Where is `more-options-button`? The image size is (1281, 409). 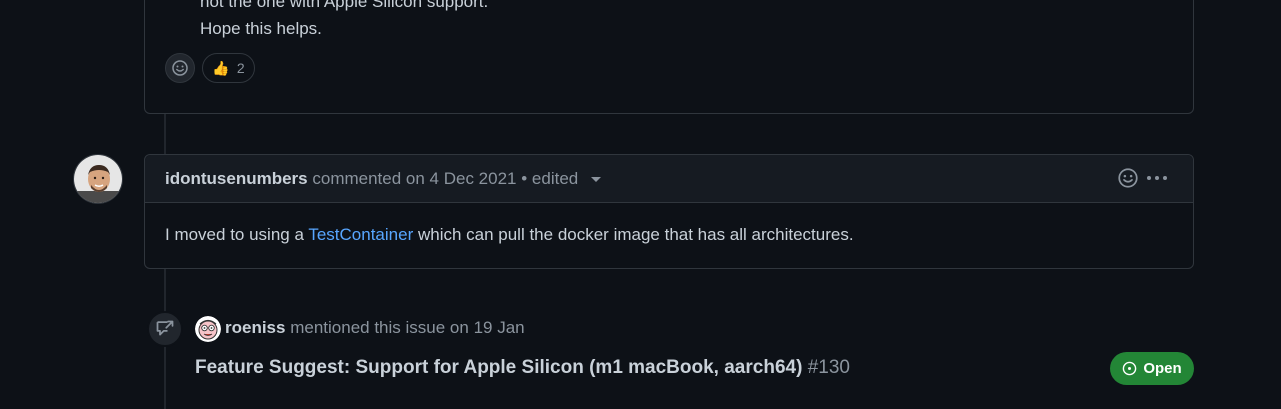 more-options-button is located at coordinates (1157, 178).